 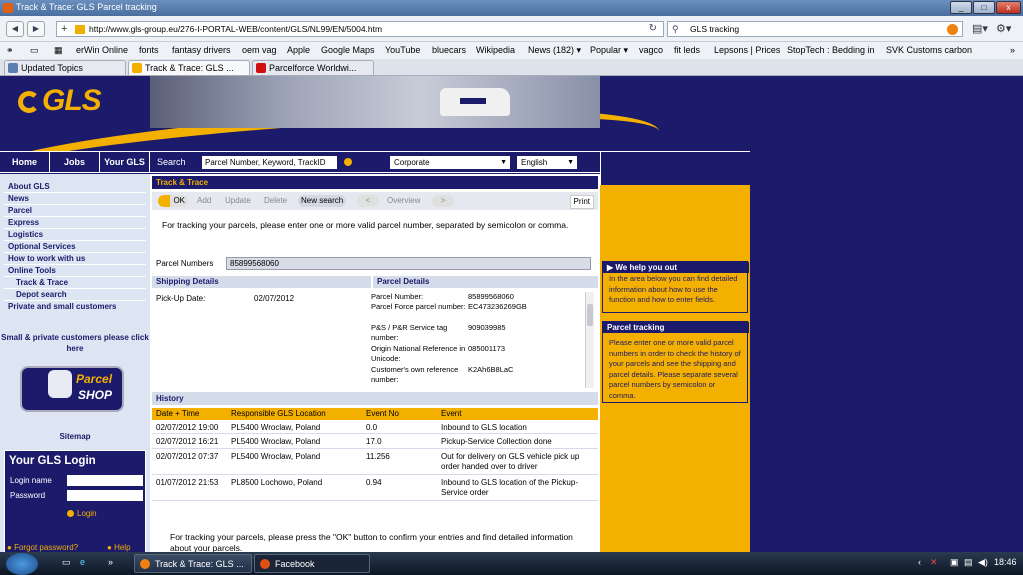 I want to click on bookmark-item: YouTube, so click(x=402, y=50).